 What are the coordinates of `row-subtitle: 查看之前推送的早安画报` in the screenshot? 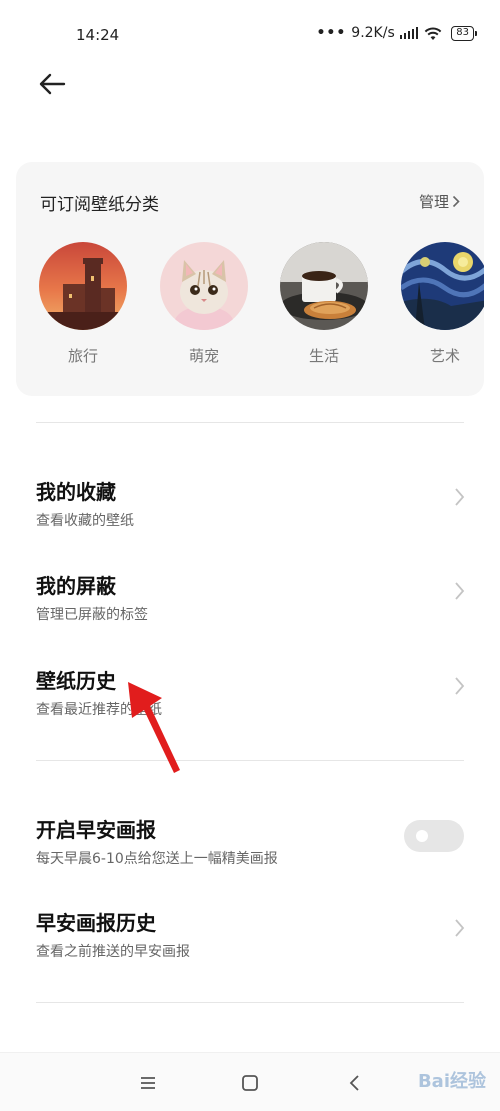 It's located at (113, 952).